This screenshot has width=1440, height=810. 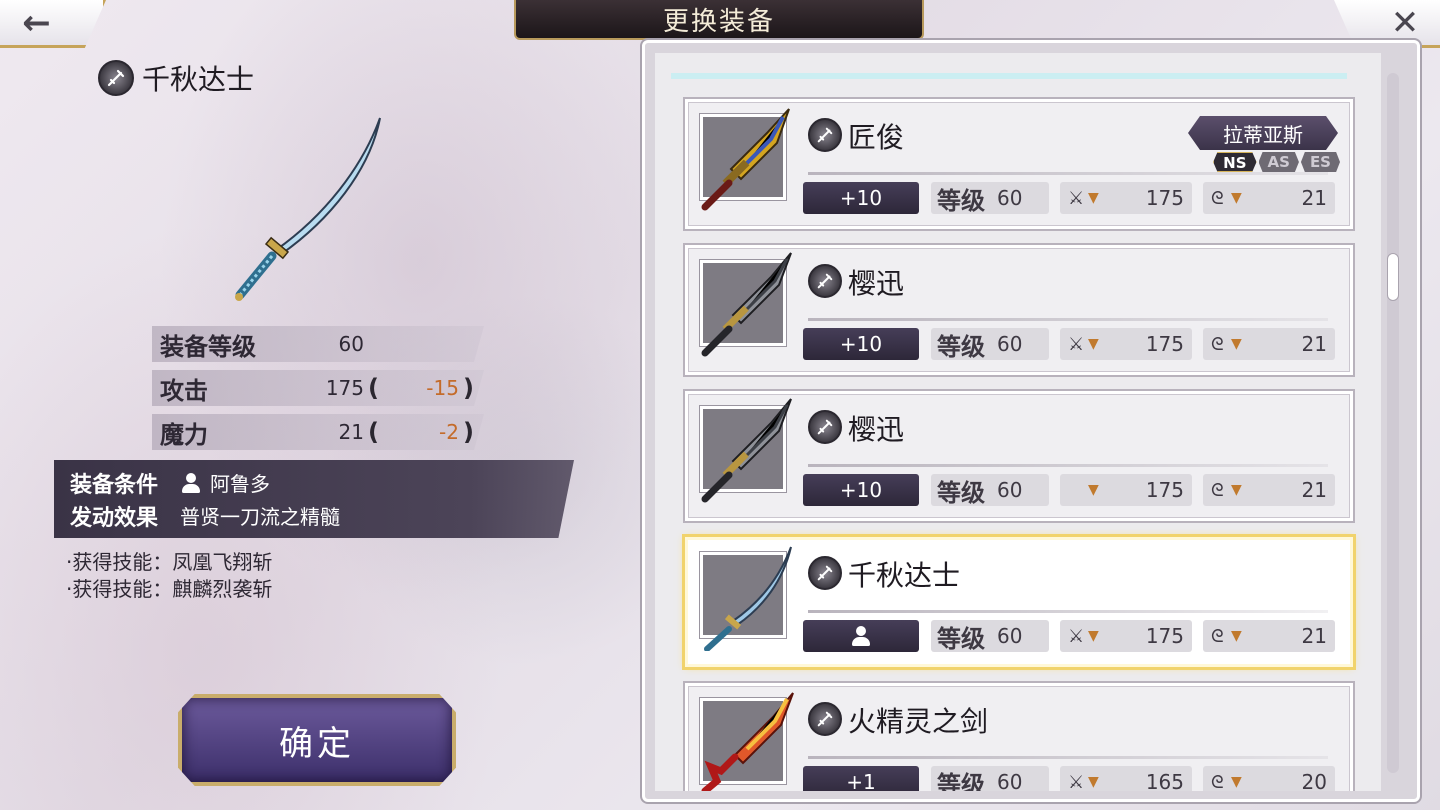 What do you see at coordinates (184, 434) in the screenshot?
I see `stat-label: 魔力` at bounding box center [184, 434].